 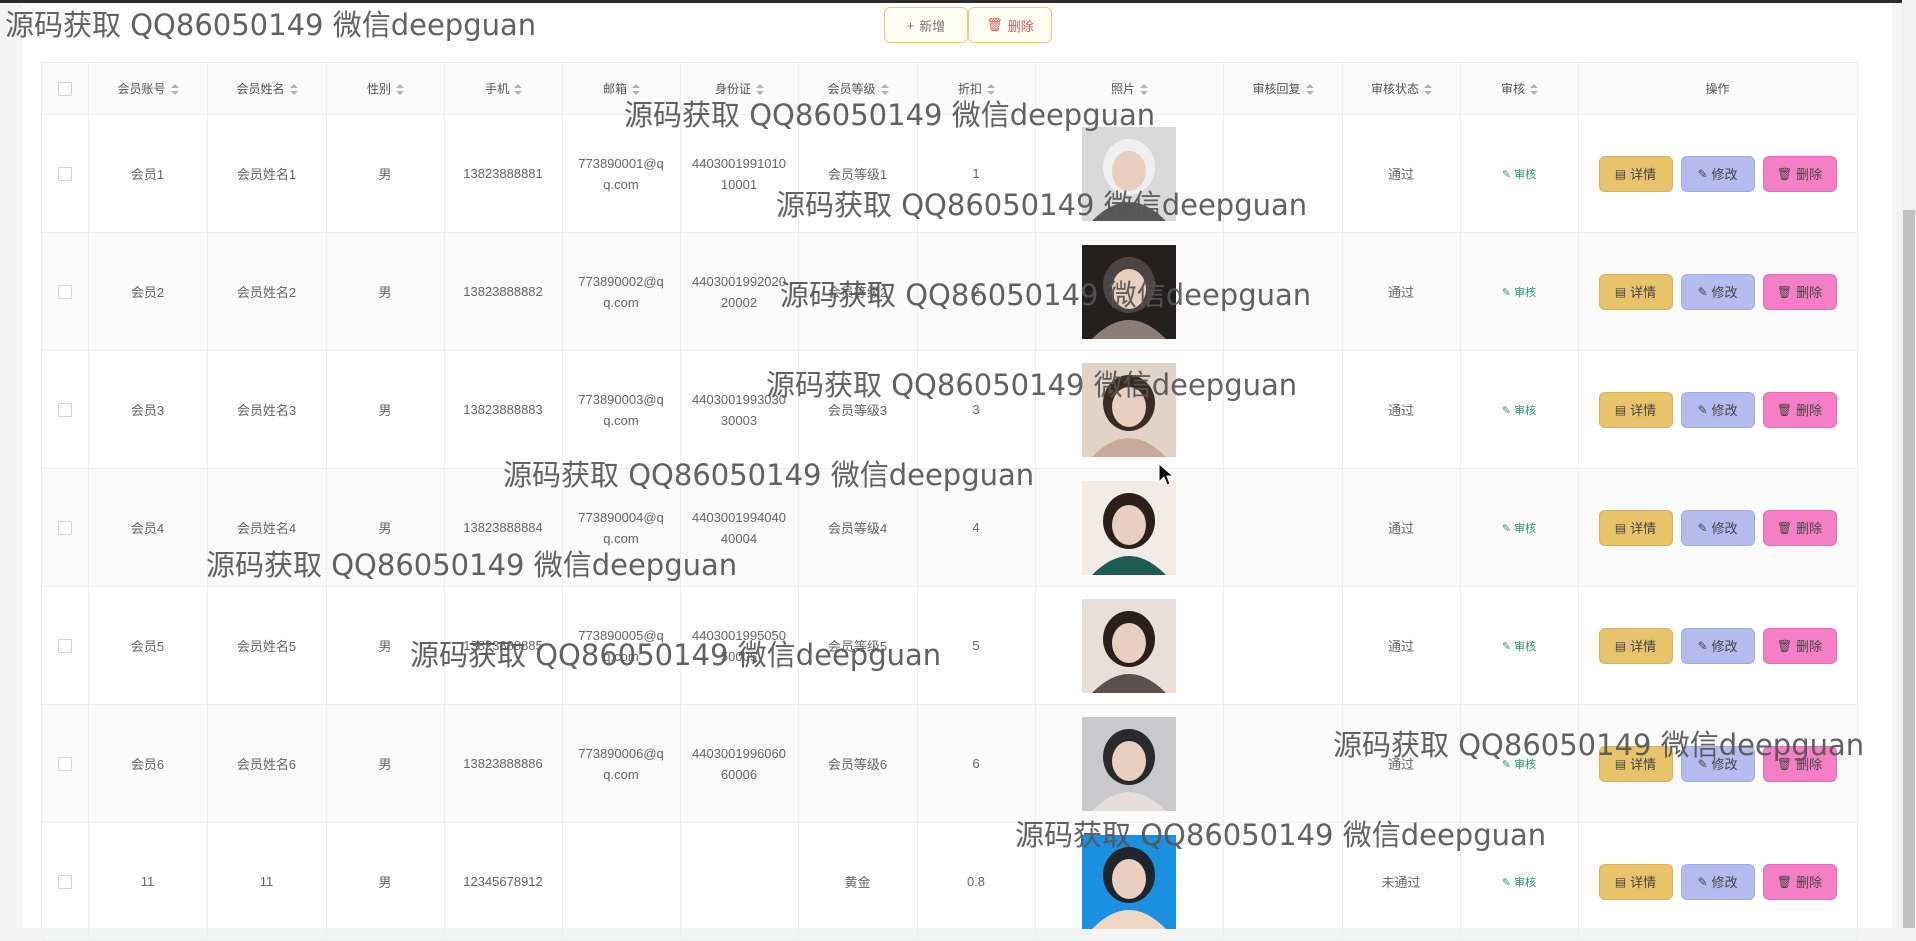 What do you see at coordinates (1909, 569) in the screenshot?
I see `scrollbar-thumb` at bounding box center [1909, 569].